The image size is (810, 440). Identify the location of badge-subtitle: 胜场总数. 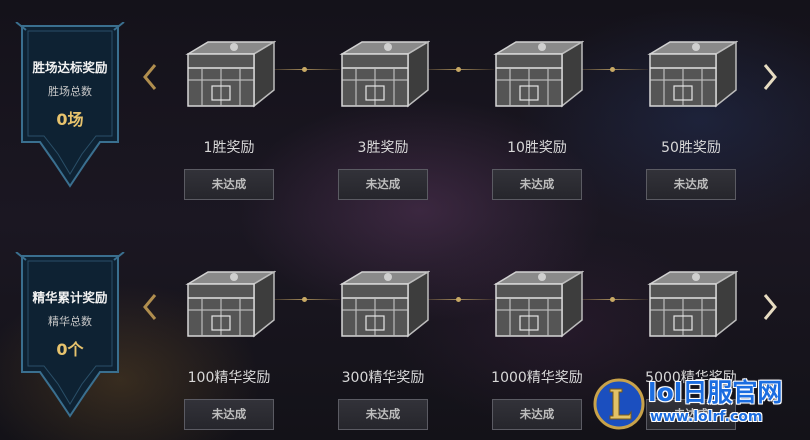
(70, 91).